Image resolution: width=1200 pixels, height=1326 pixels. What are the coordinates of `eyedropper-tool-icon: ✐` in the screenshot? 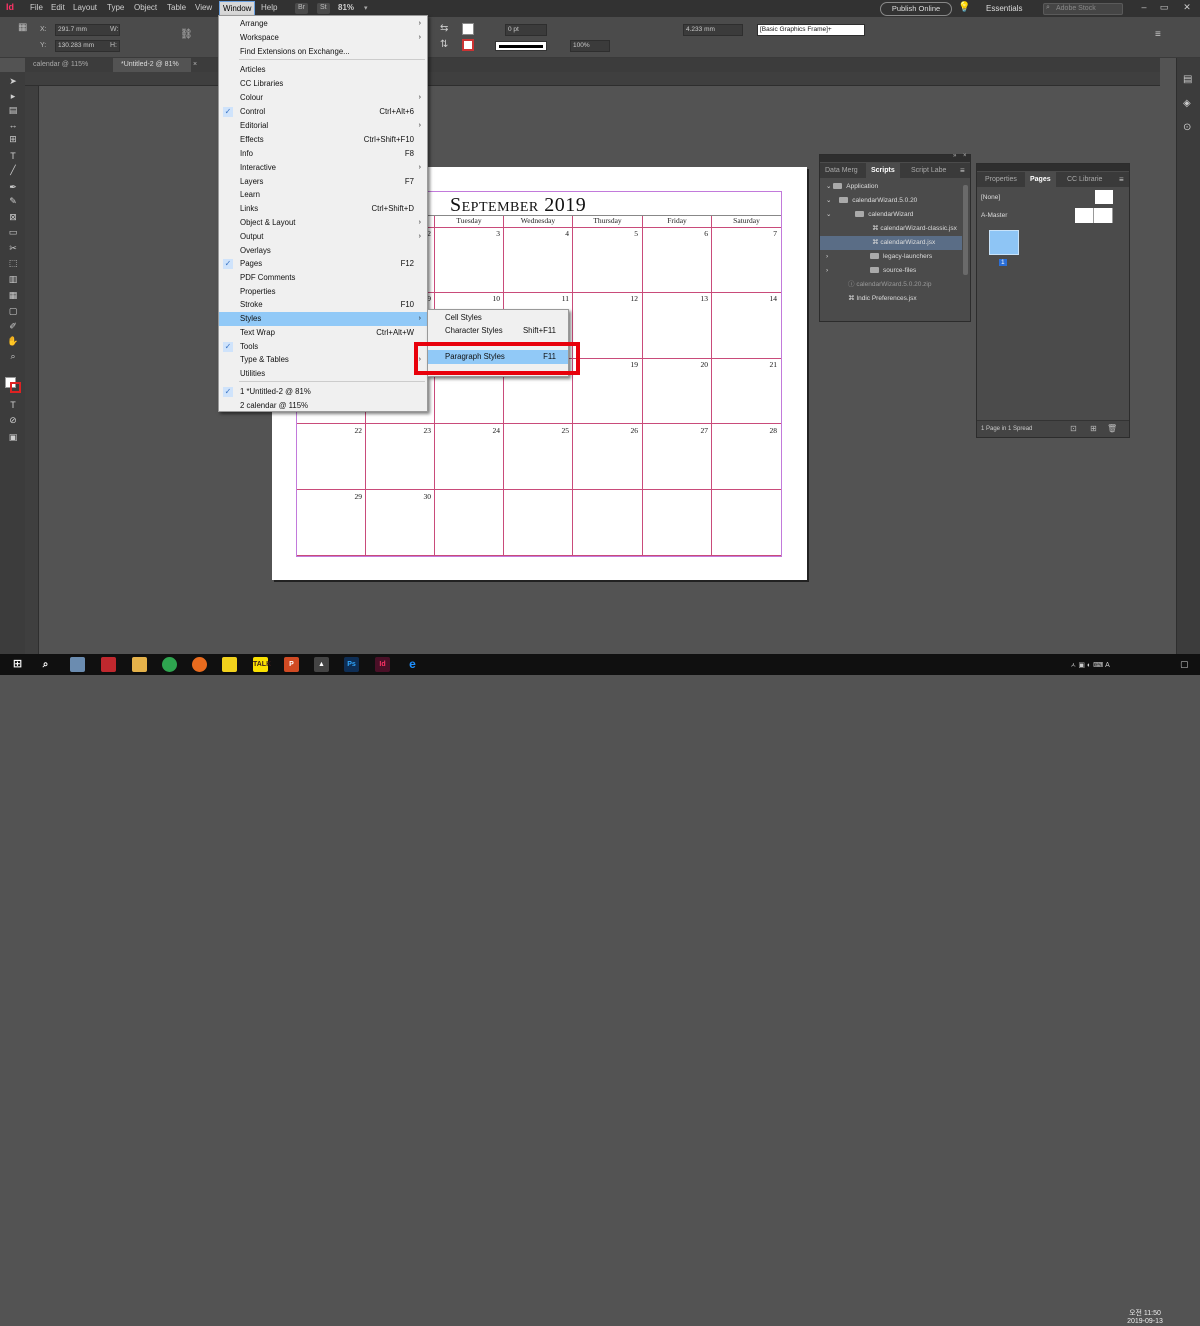 It's located at (13, 326).